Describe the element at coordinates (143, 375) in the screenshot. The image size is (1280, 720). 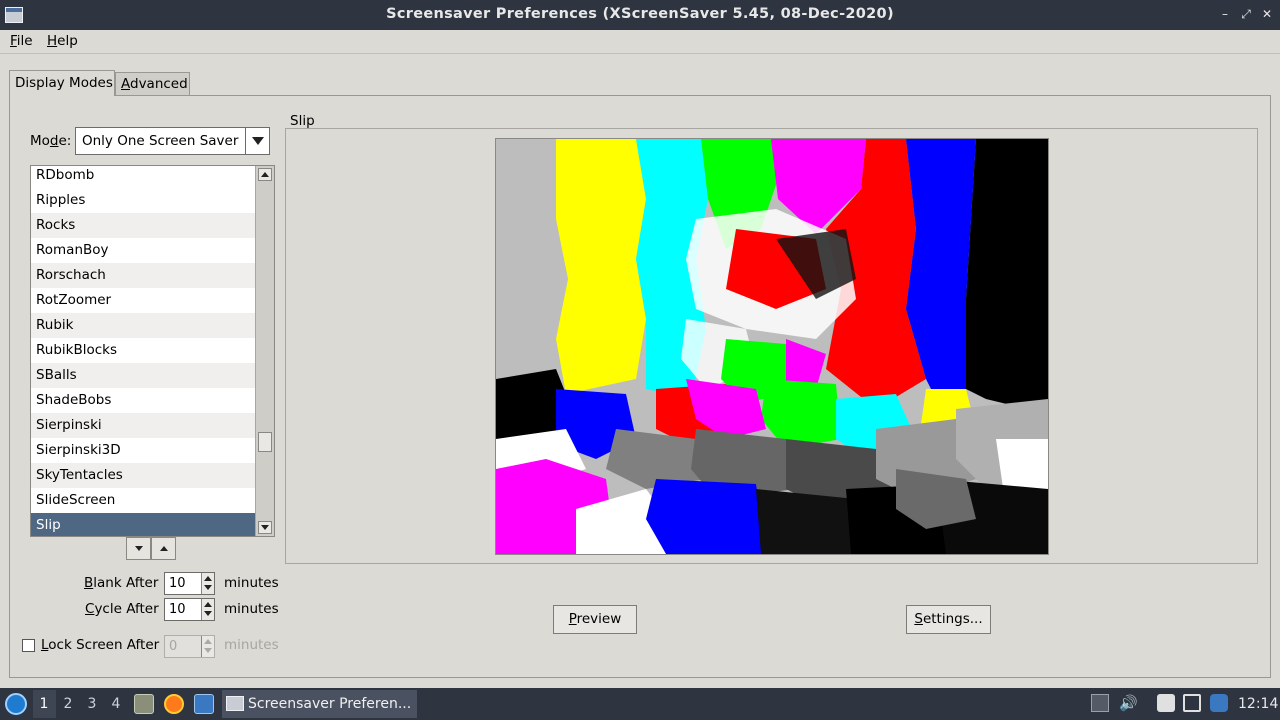
I see `list-item: SBalls` at that location.